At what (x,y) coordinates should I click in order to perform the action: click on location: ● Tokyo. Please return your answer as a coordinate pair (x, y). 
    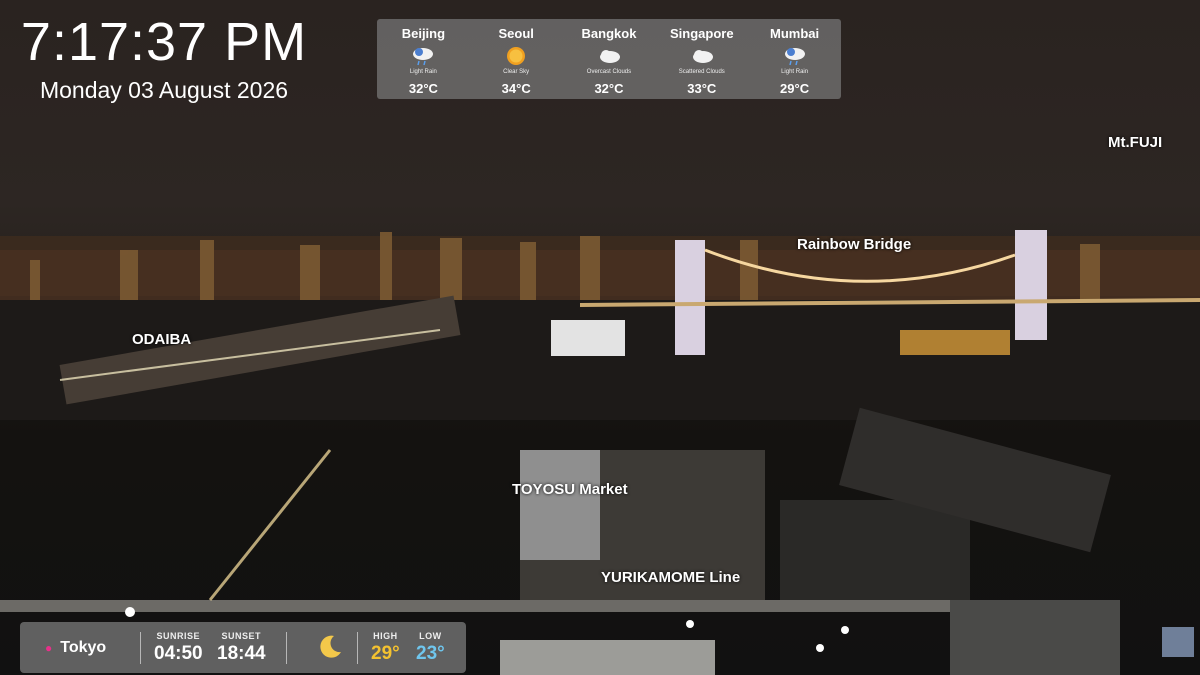
    Looking at the image, I should click on (75, 648).